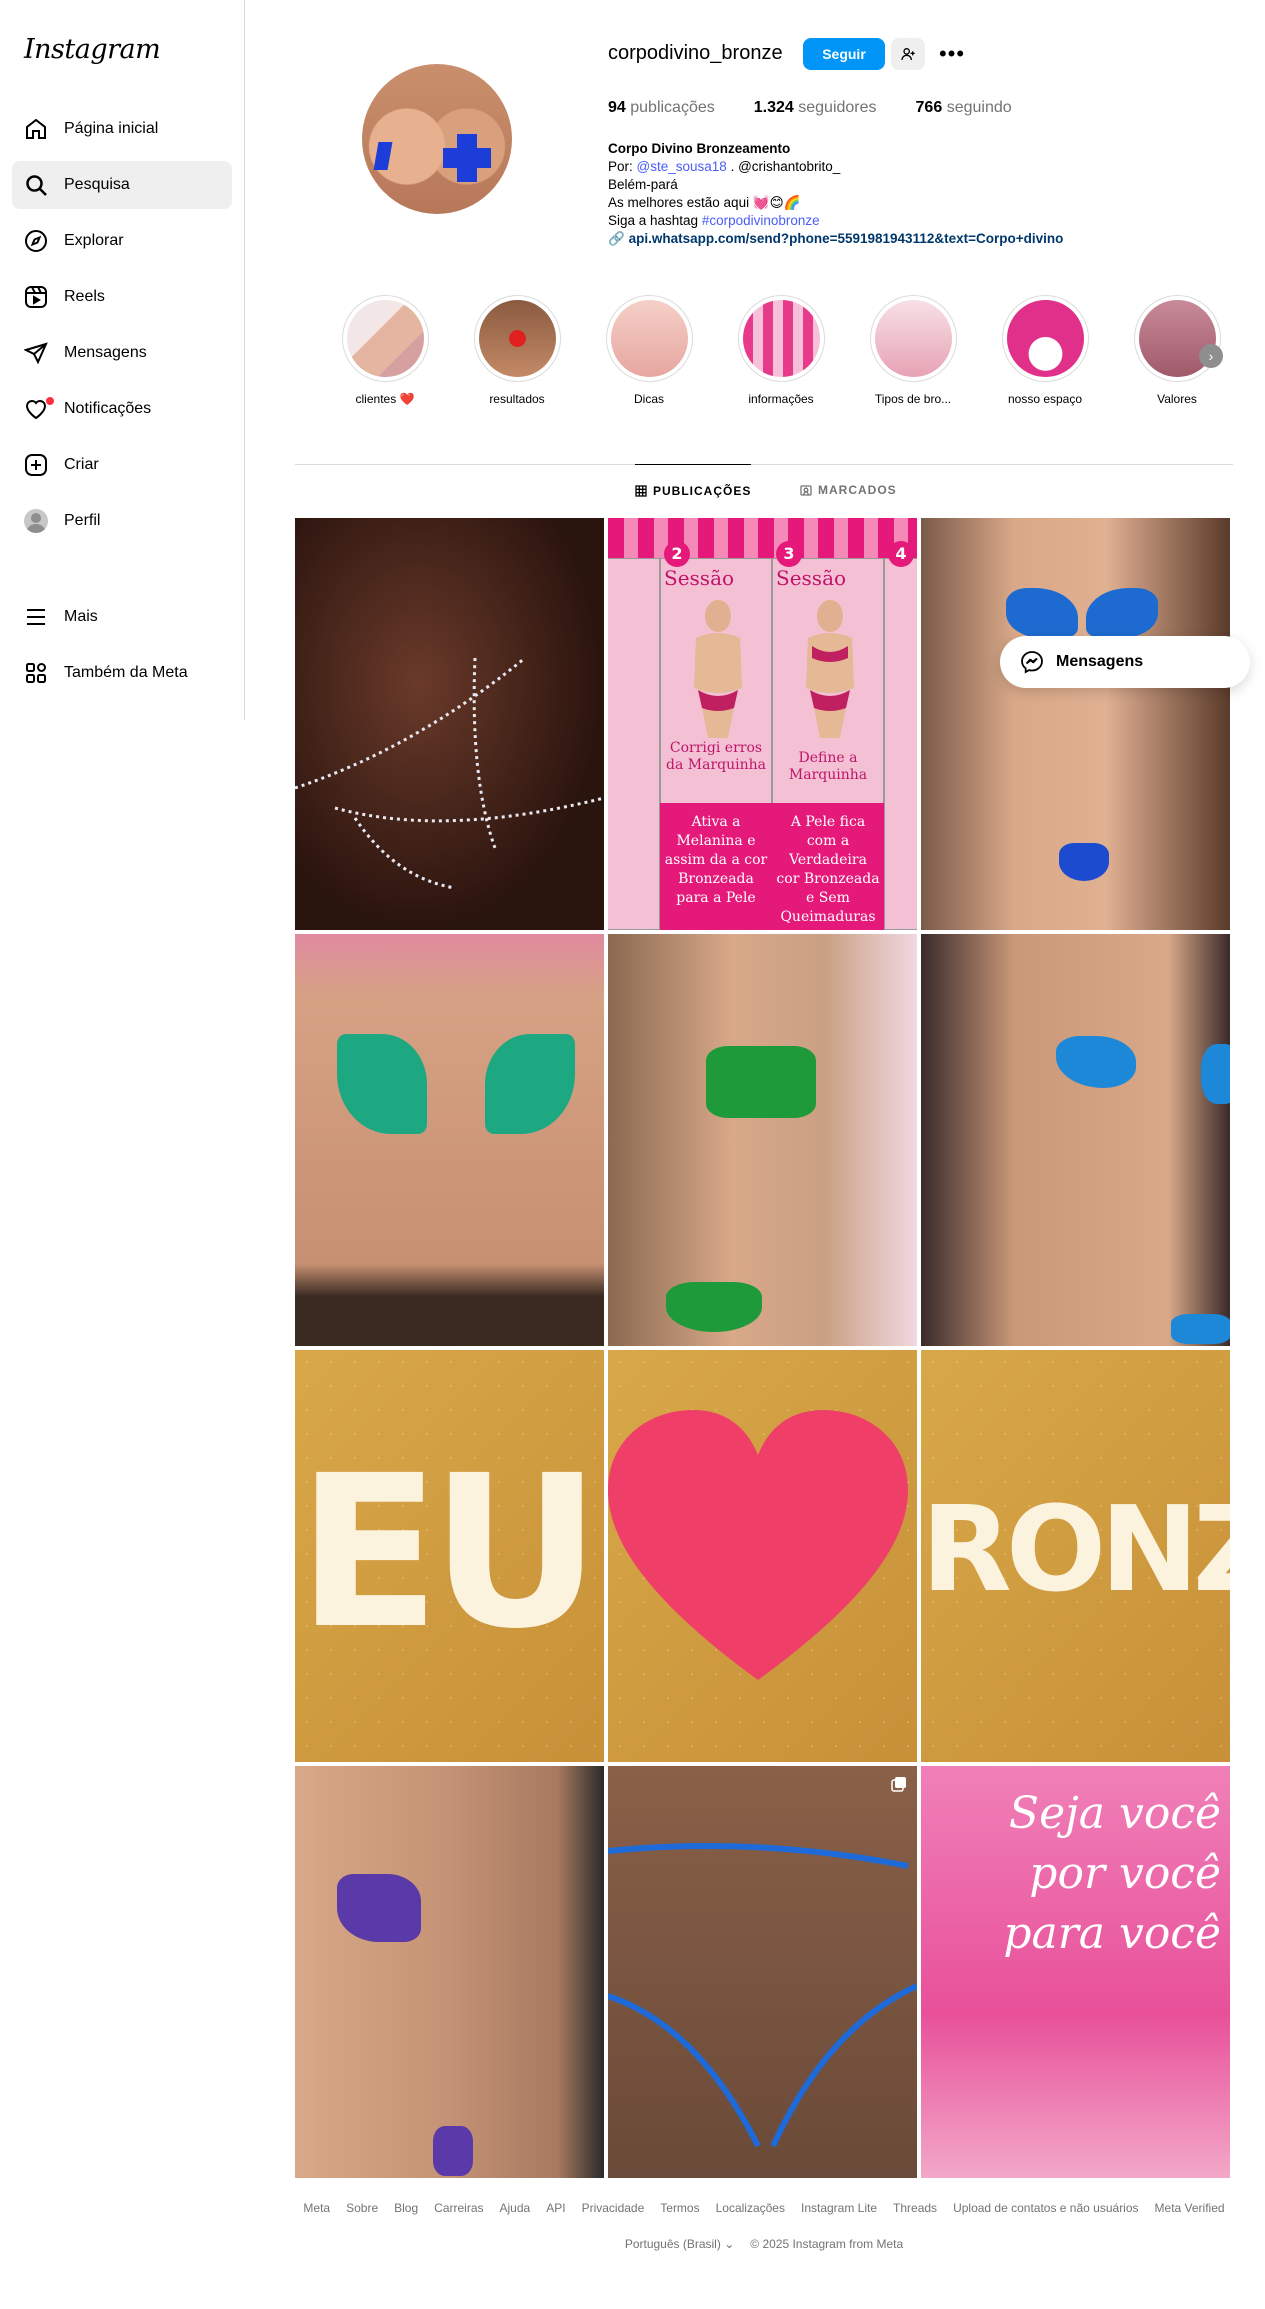 The height and width of the screenshot is (2309, 1265). I want to click on sidebar-item-also-from-meta: Também da Meta, so click(122, 673).